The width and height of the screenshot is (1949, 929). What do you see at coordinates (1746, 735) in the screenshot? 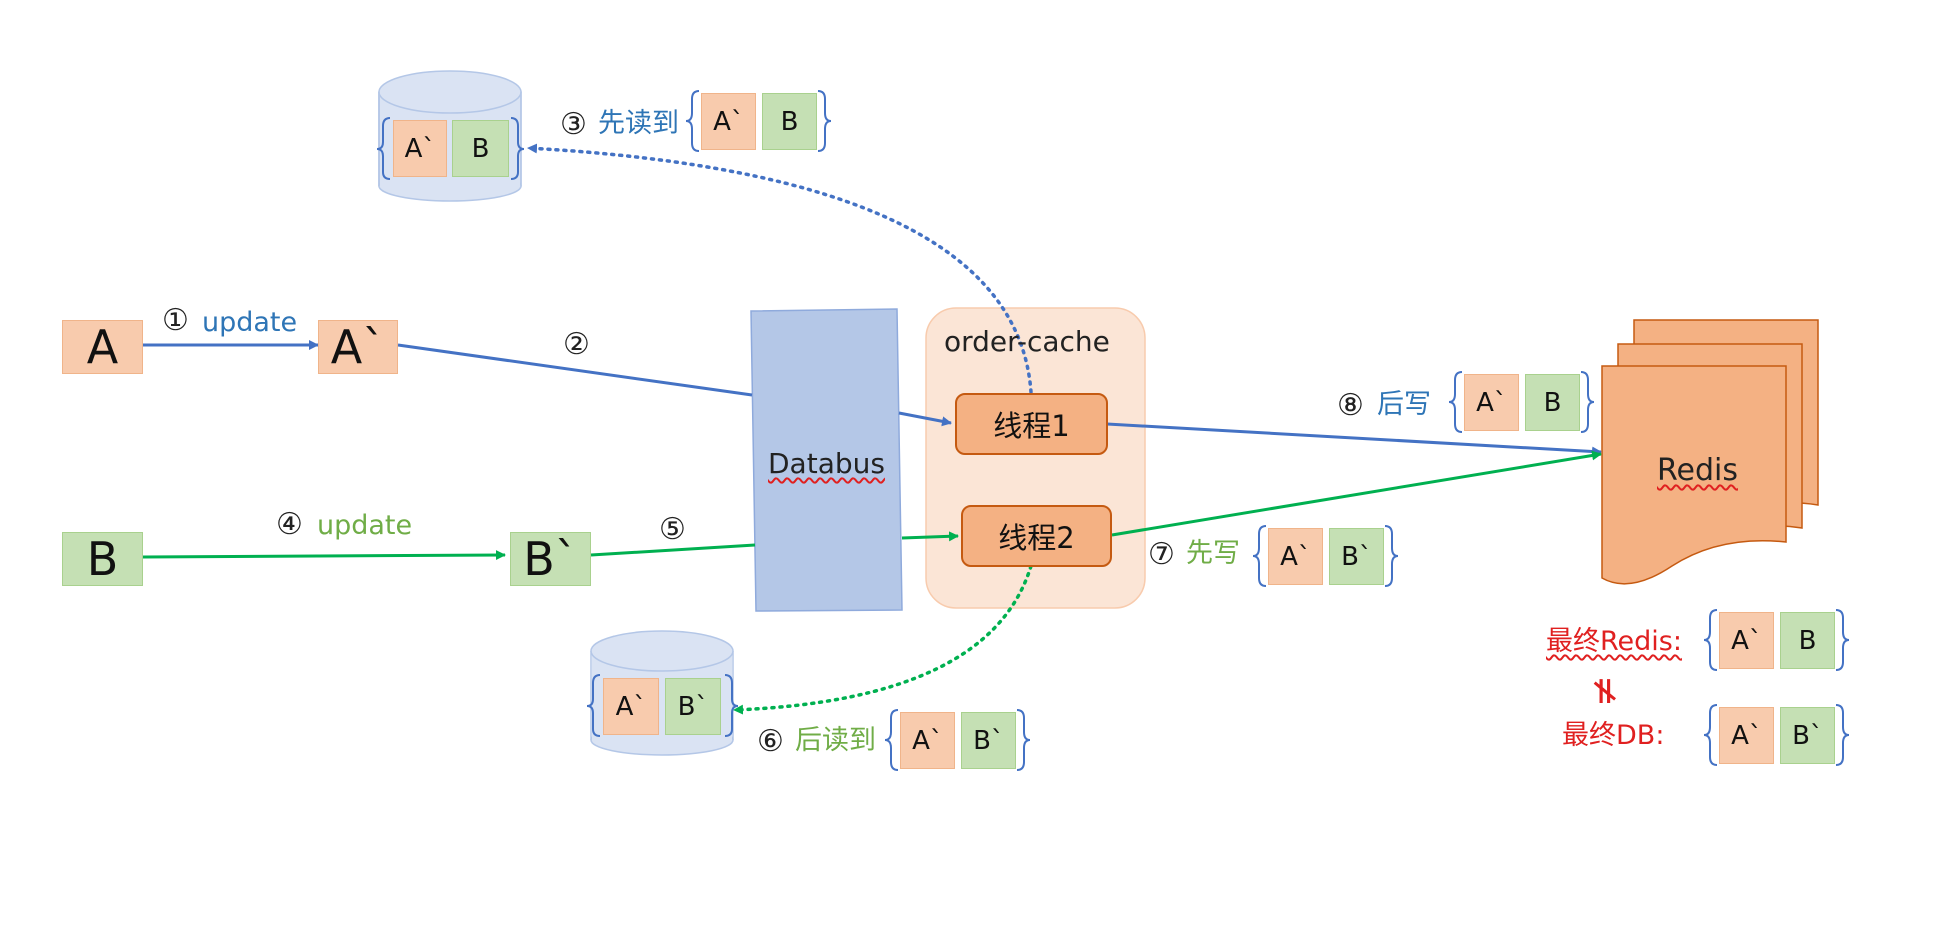
I see `final-db-cell-a: A`` at bounding box center [1746, 735].